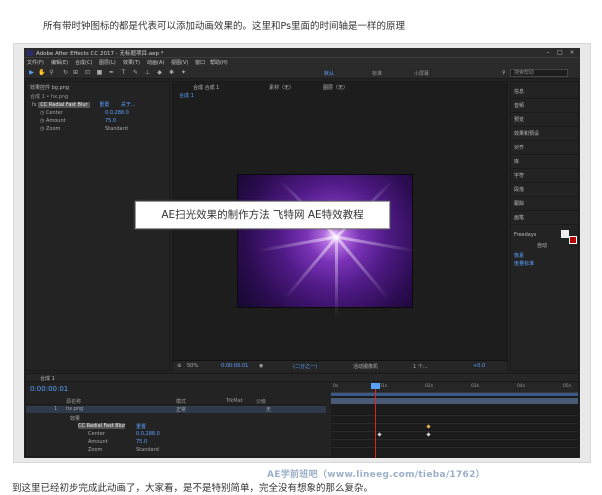 The height and width of the screenshot is (495, 602). What do you see at coordinates (193, 488) in the screenshot?
I see `caption-bottom: 到这里已经初步完成此动画了，大家看，是不是特别简单，完全没有想象的那么复杂。` at bounding box center [193, 488].